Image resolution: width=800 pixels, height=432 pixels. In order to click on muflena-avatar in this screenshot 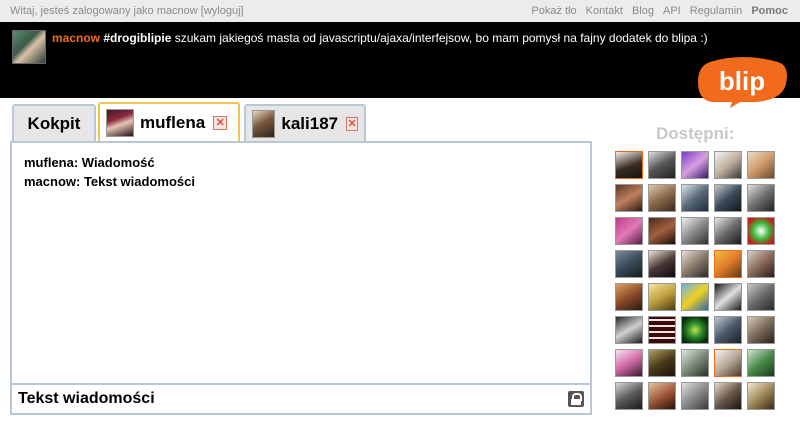, I will do `click(120, 123)`.